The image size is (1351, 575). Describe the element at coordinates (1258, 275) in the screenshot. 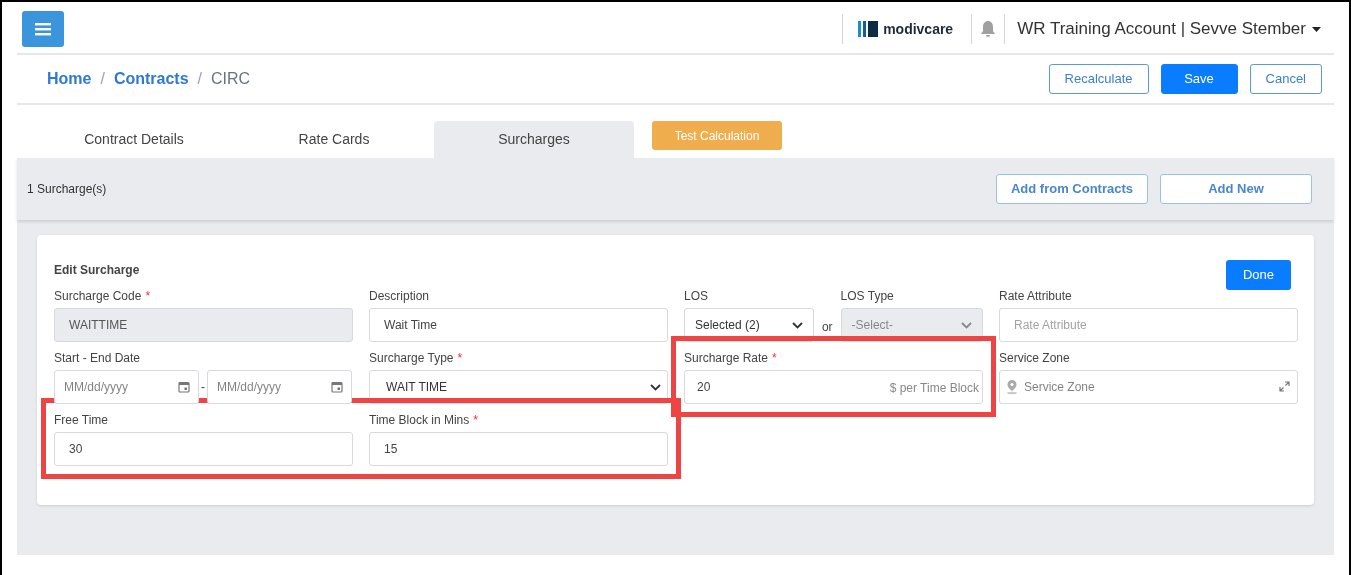

I see `done-button: Done` at that location.